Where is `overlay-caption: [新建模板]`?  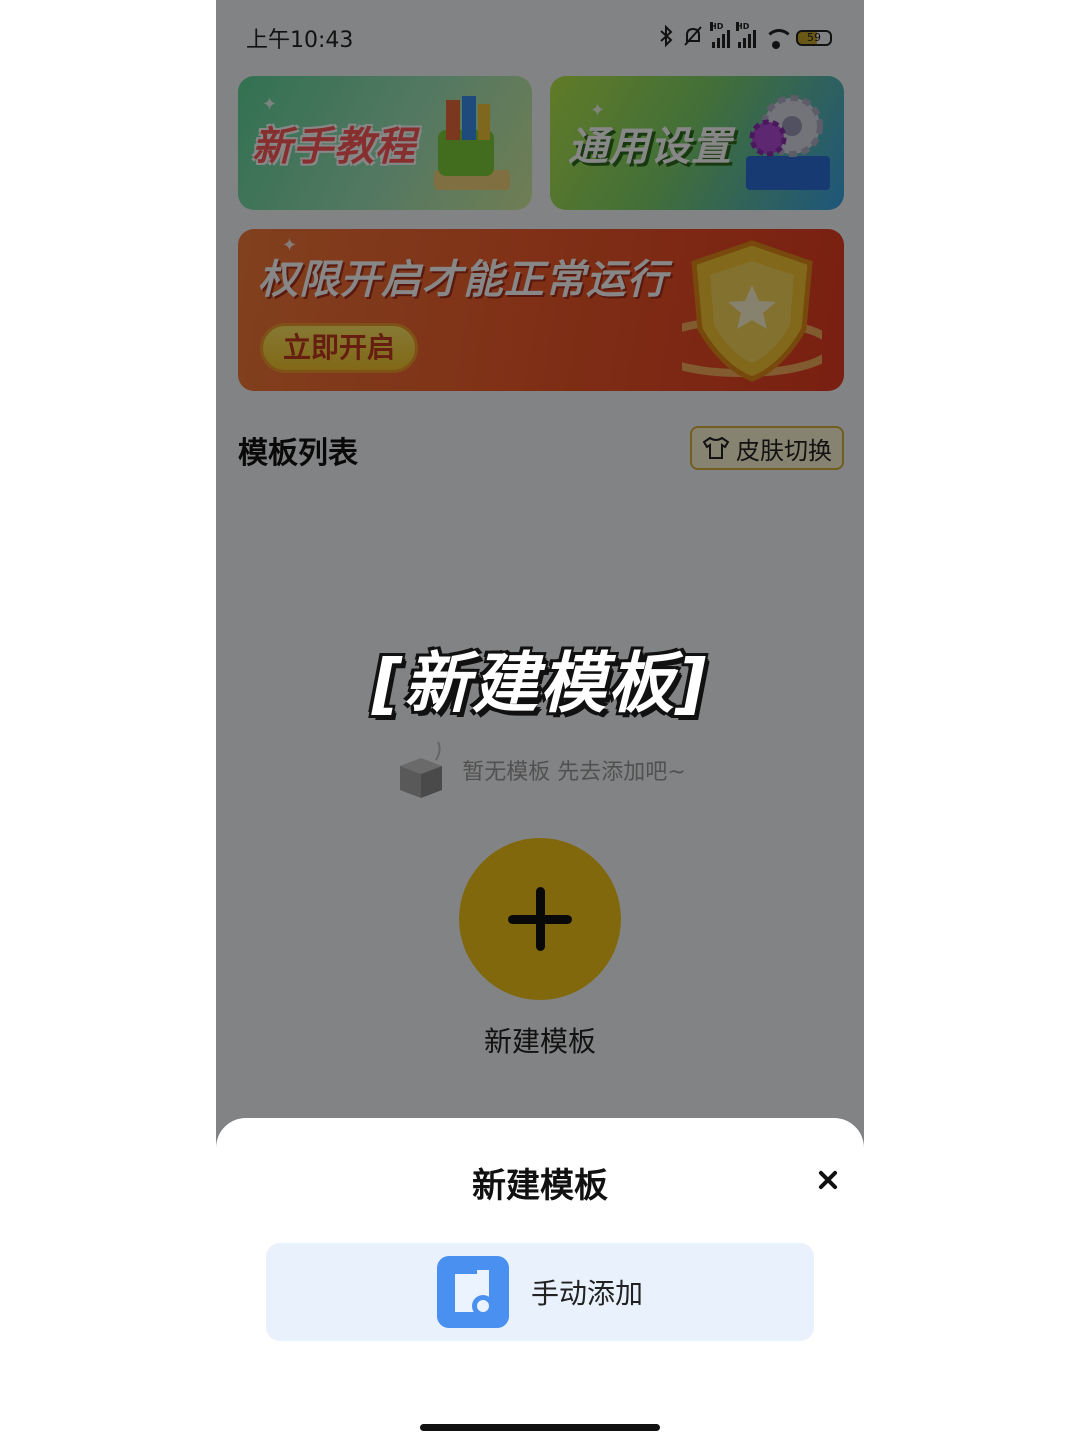
overlay-caption: [新建模板] is located at coordinates (540, 683).